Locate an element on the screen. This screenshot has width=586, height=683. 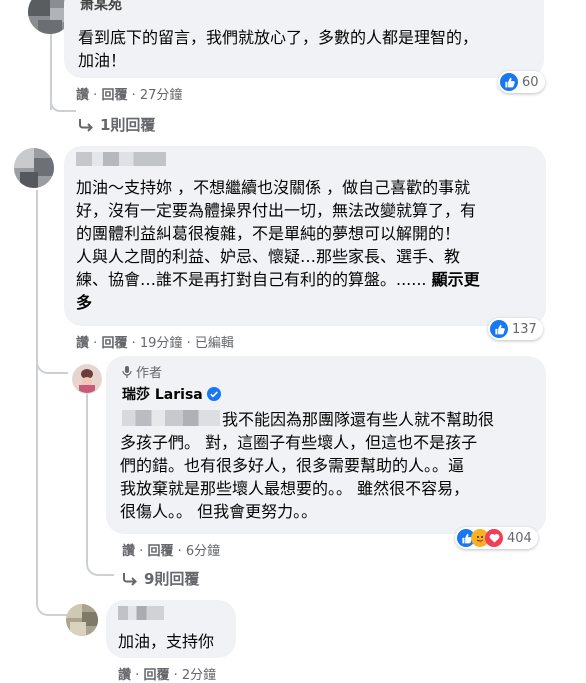
verified-badge-icon is located at coordinates (213, 394).